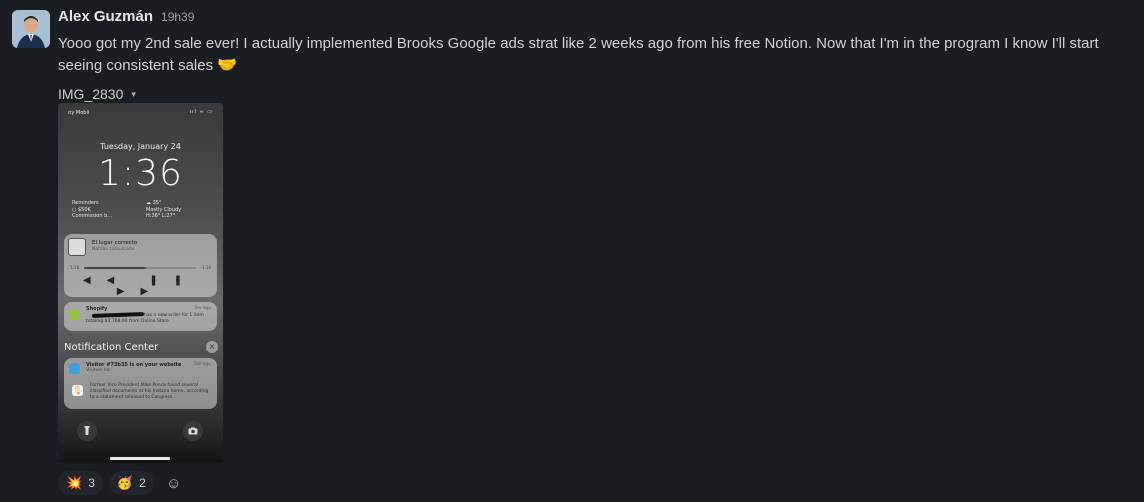  I want to click on notification-center-title: Notification Center, so click(111, 347).